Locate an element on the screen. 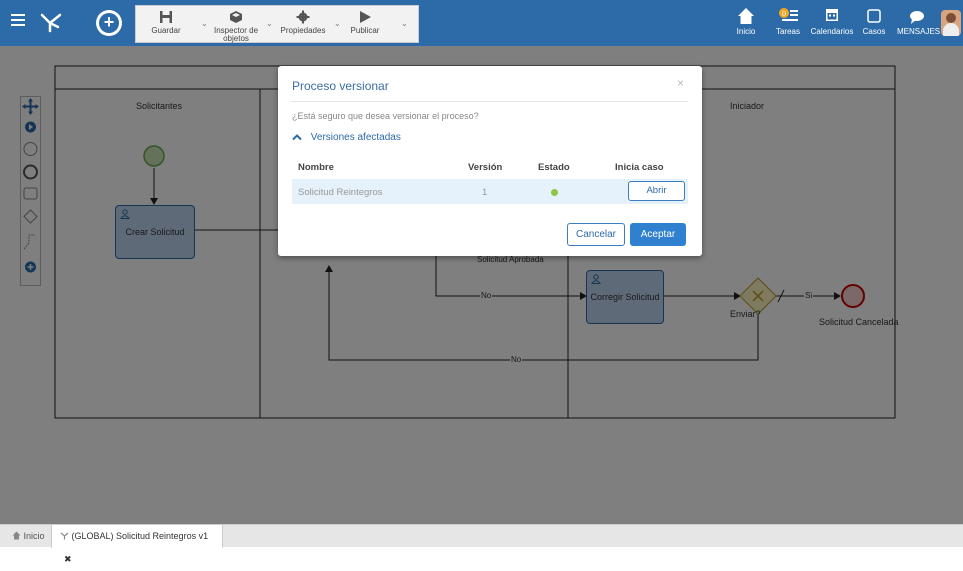  col-version-header: Versión is located at coordinates (485, 167).